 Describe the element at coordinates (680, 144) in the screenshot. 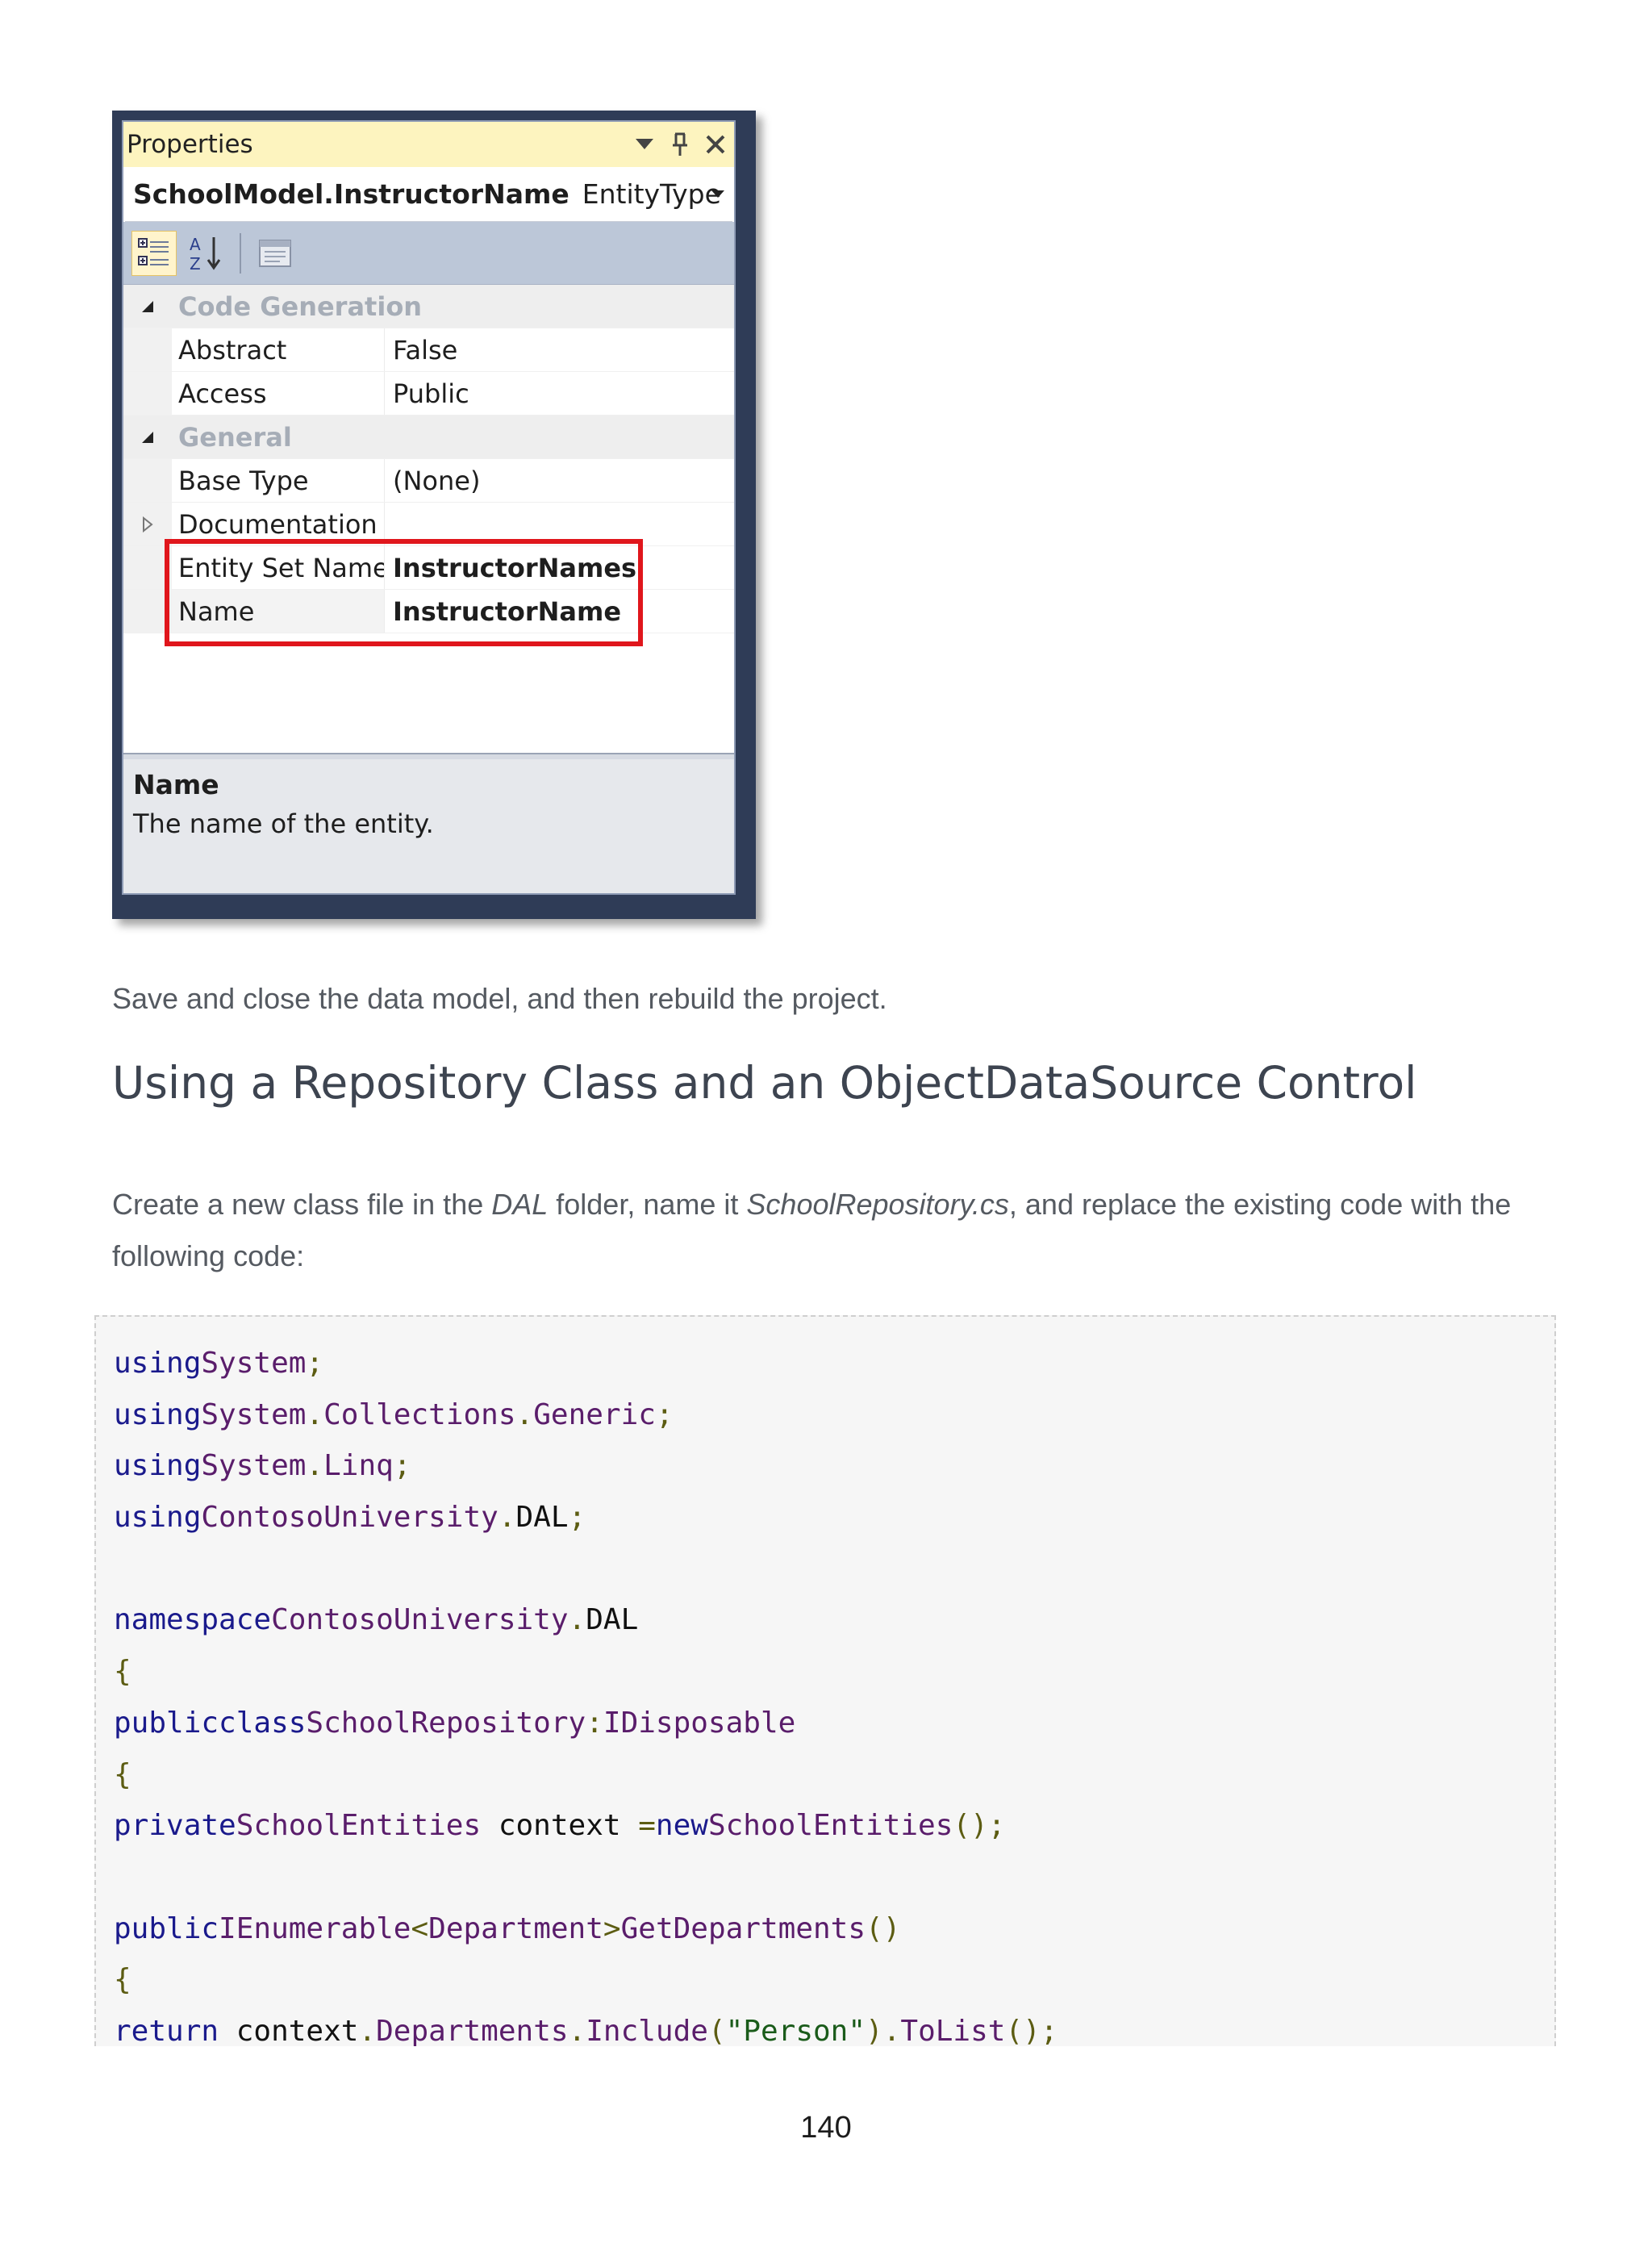

I see `pin-icon` at that location.